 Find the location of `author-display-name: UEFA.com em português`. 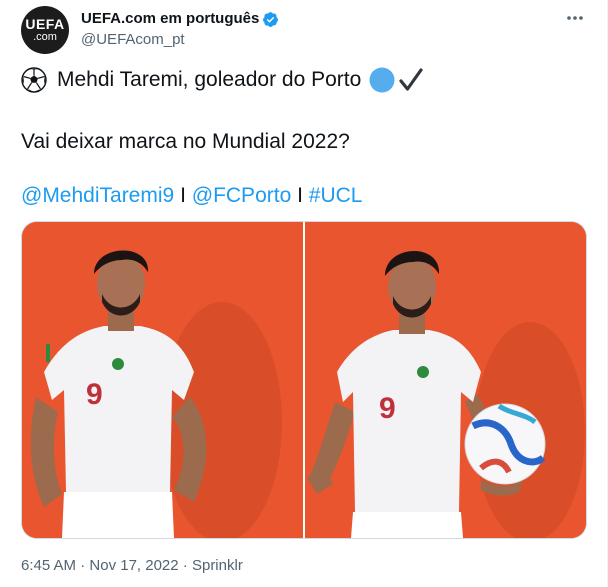

author-display-name: UEFA.com em português is located at coordinates (170, 19).